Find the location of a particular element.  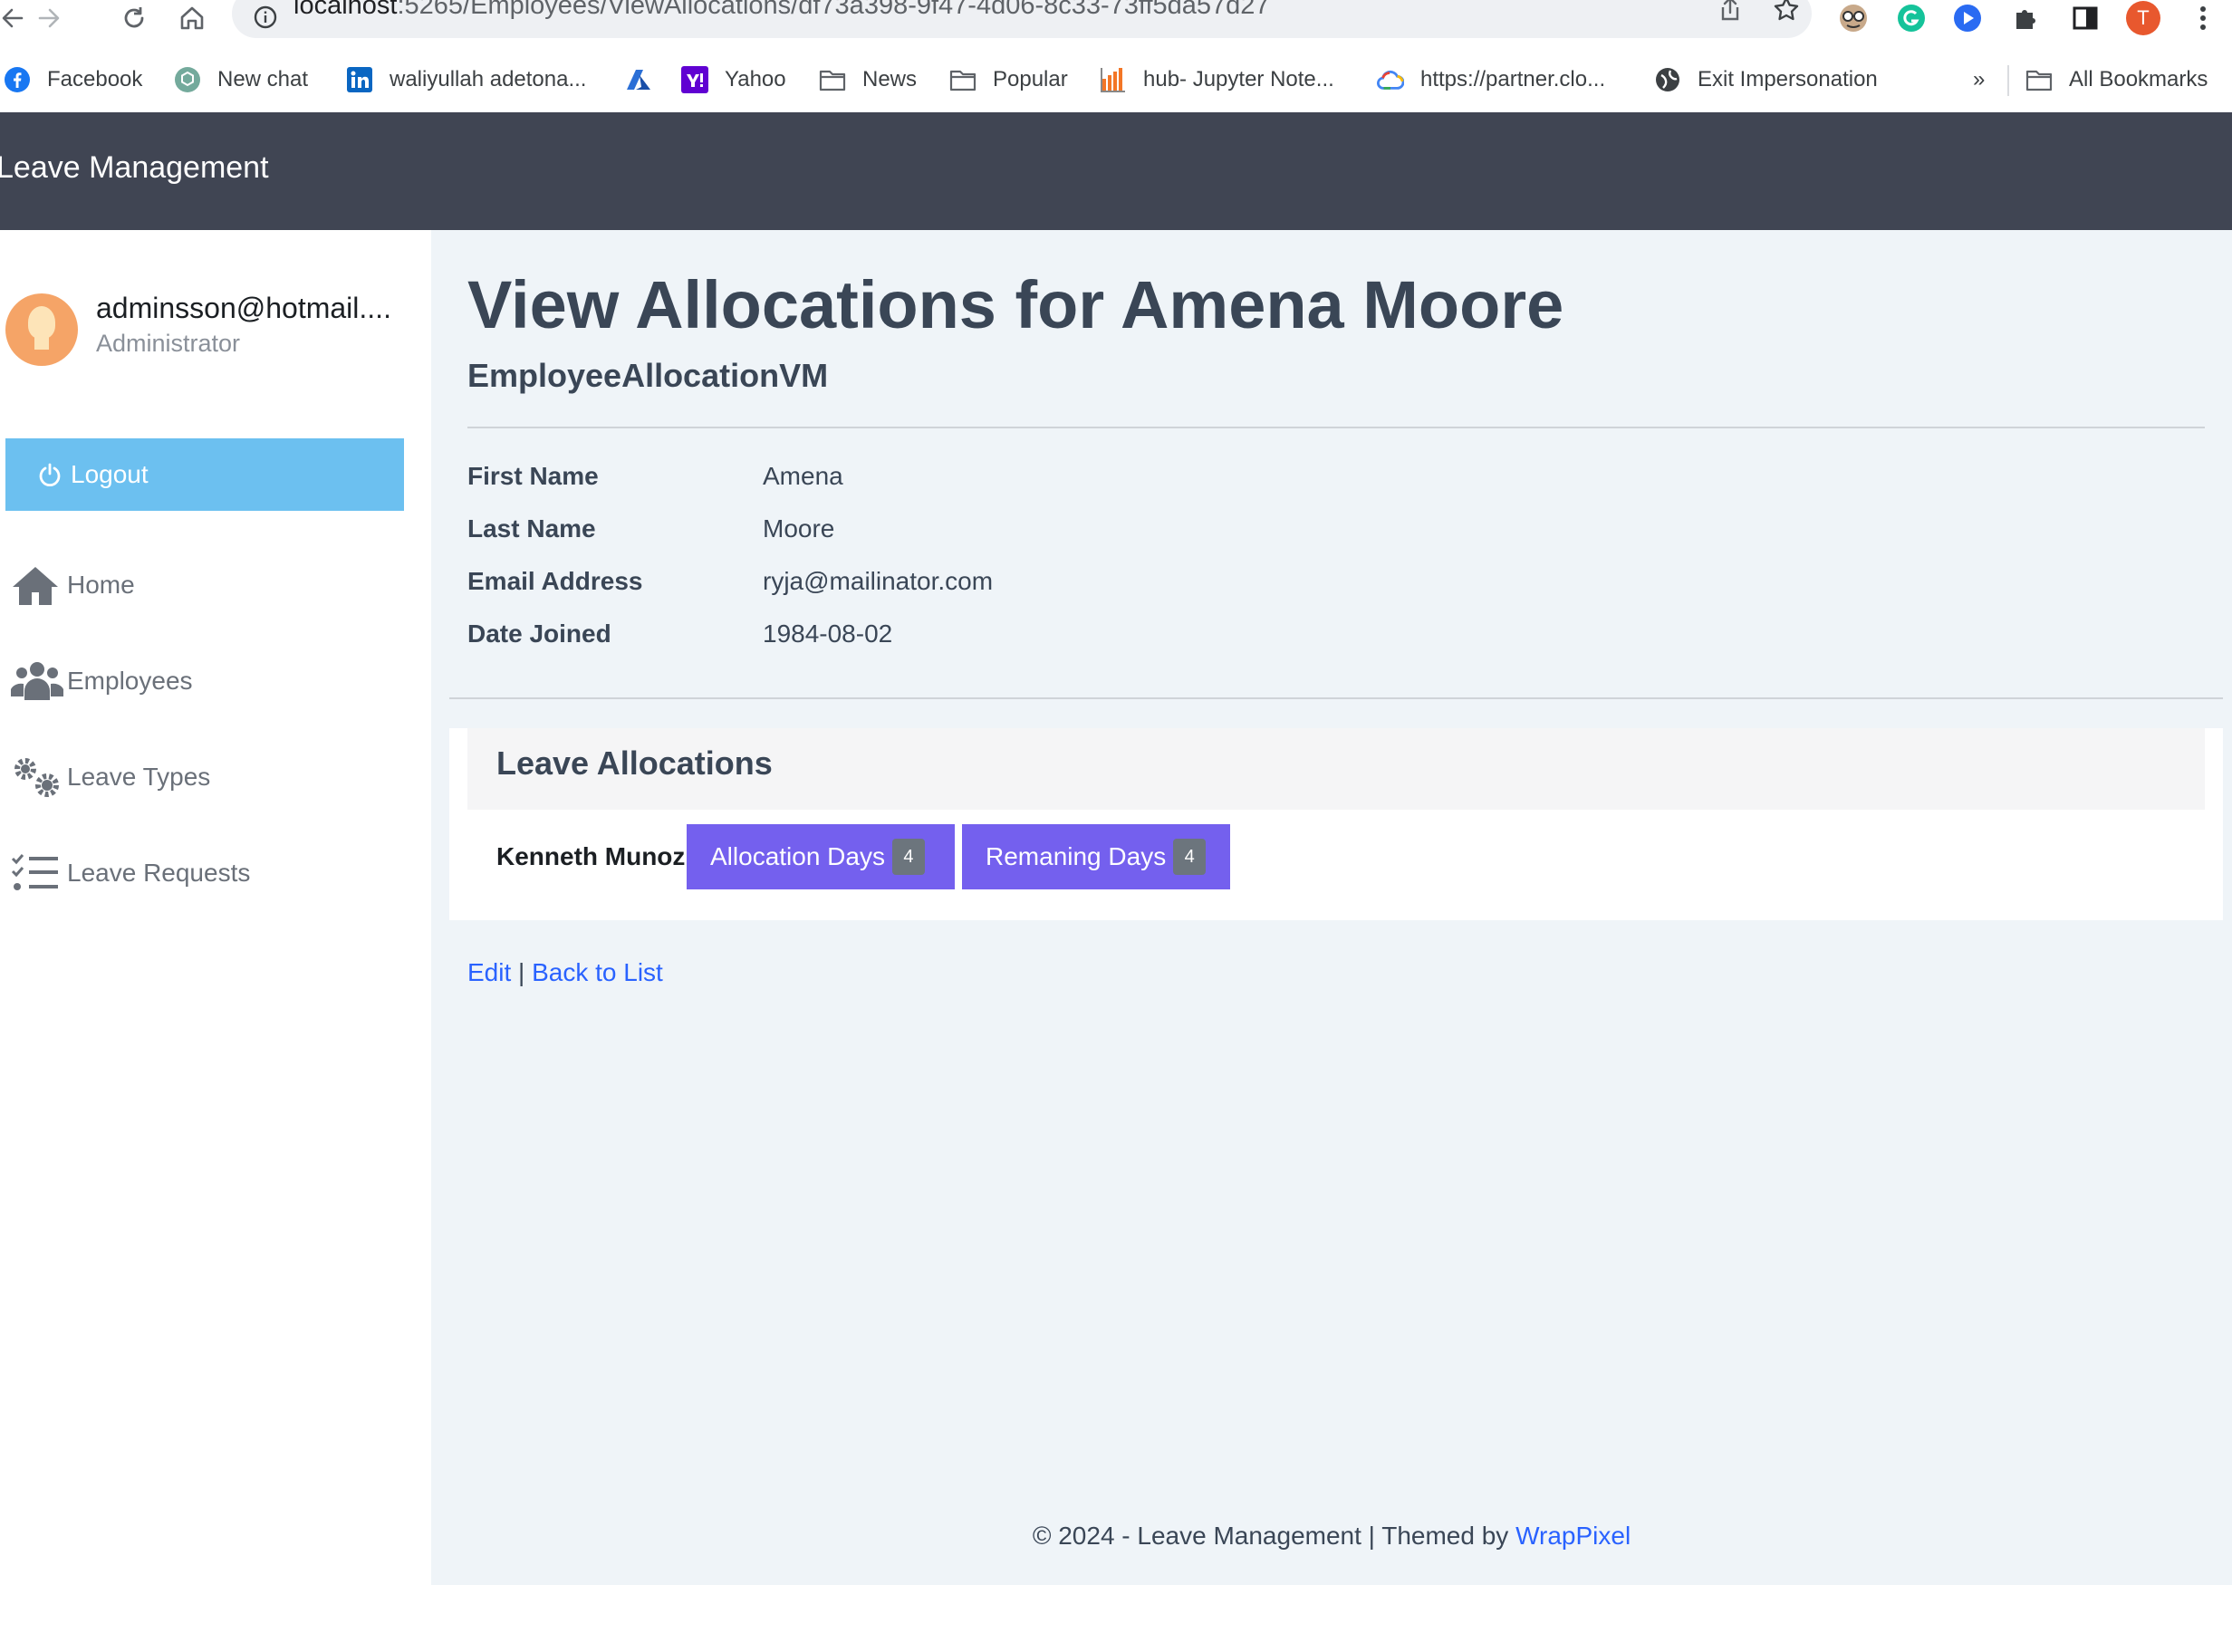

sidebar-item-leave-types: Leave Types is located at coordinates (110, 777).